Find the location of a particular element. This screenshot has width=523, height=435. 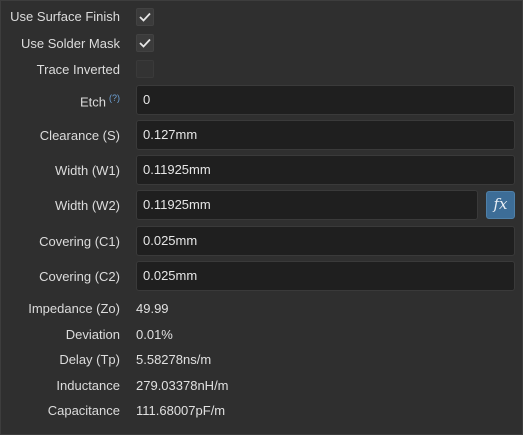

etch-input: 0 is located at coordinates (325, 100).